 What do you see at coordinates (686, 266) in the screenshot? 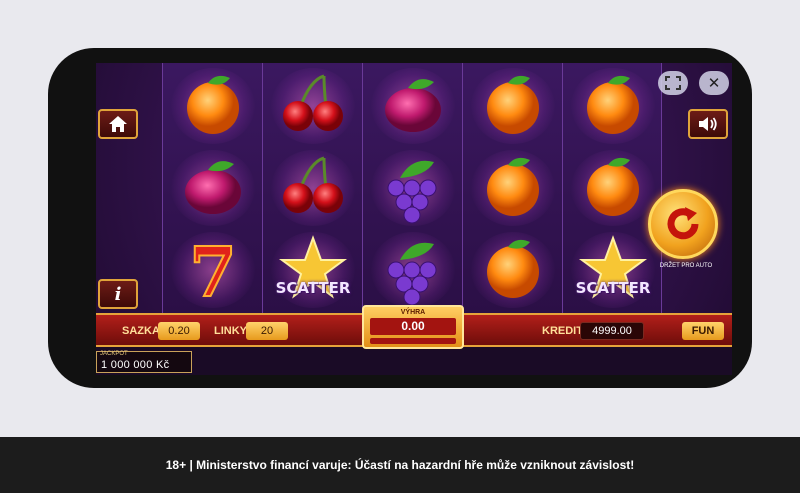
I see `autoplay-hint: DRŽET PRO AUTO` at bounding box center [686, 266].